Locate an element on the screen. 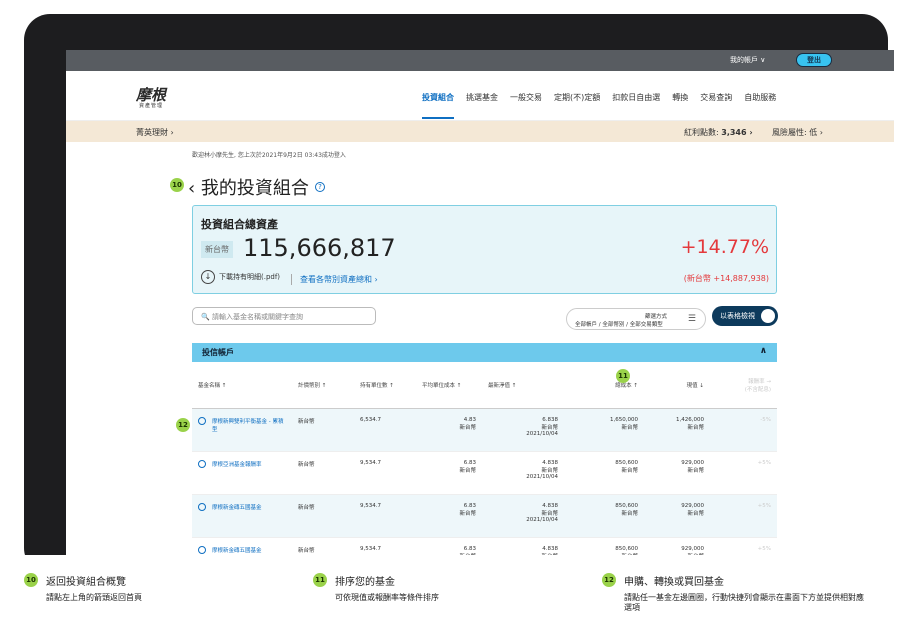  nav-currency: 新台幣 is located at coordinates (549, 513).